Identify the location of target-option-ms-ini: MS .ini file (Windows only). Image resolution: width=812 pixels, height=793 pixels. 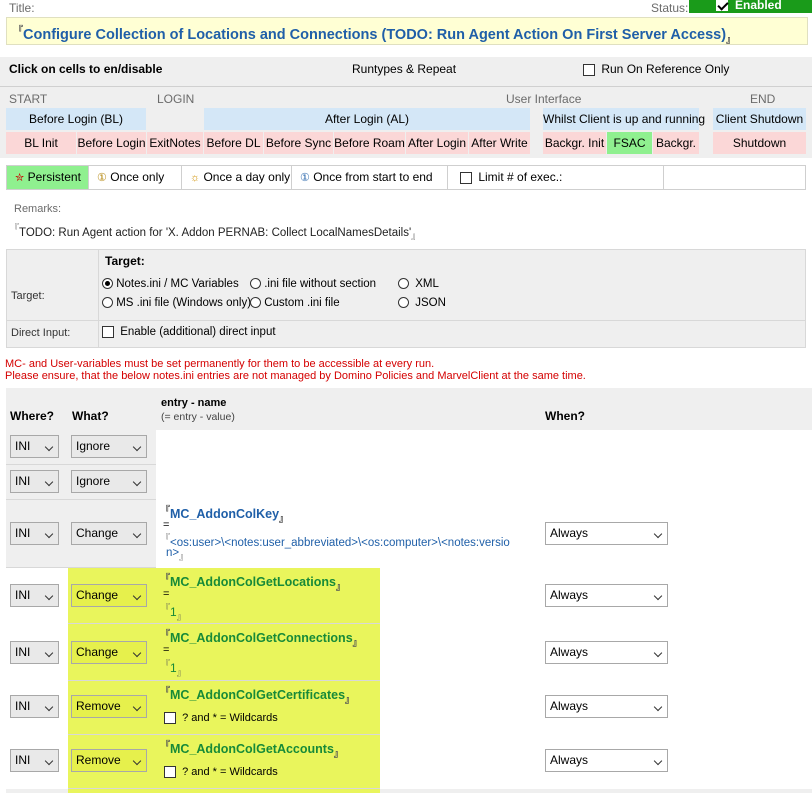
(176, 303).